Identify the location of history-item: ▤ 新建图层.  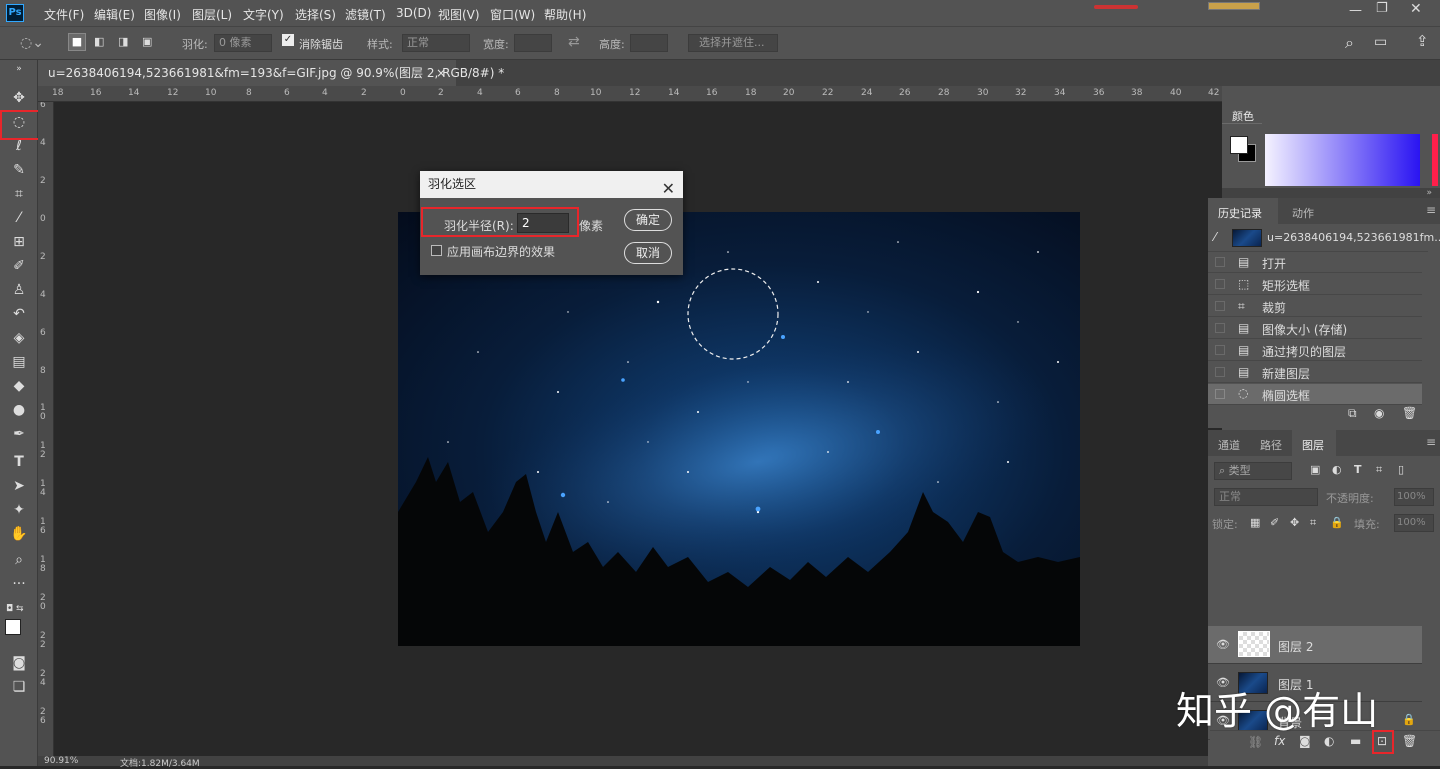
(1315, 372).